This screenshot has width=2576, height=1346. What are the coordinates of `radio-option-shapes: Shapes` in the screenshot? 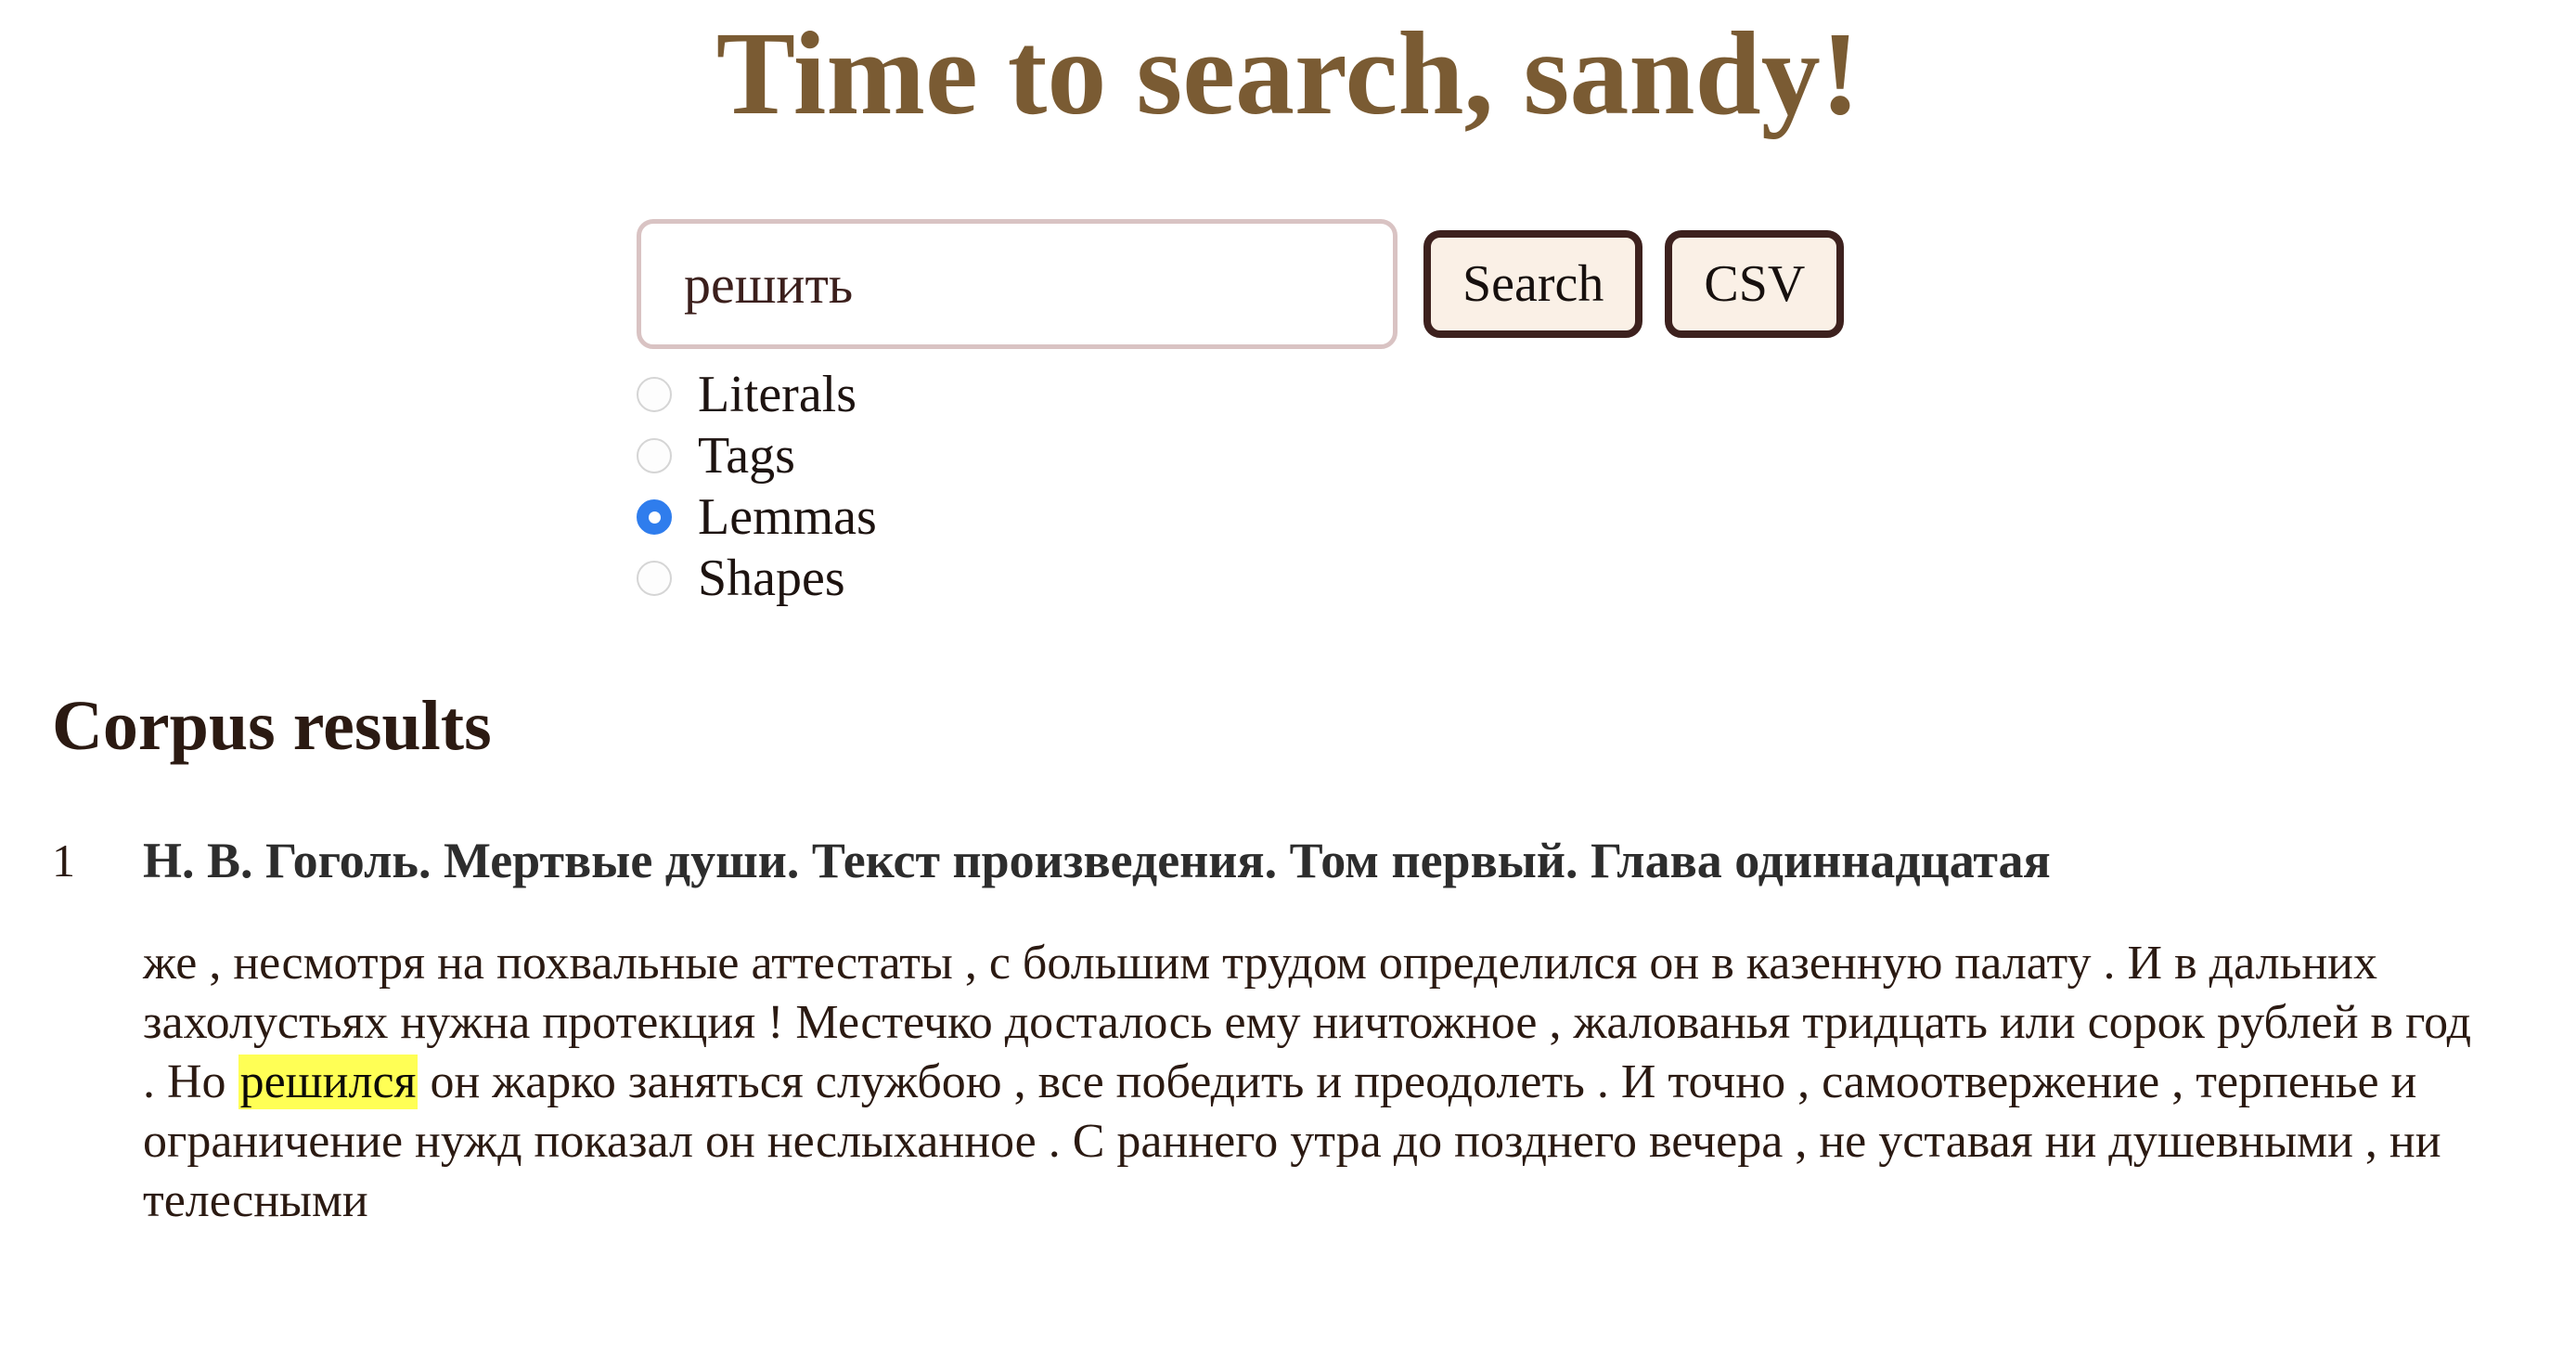 It's located at (1607, 578).